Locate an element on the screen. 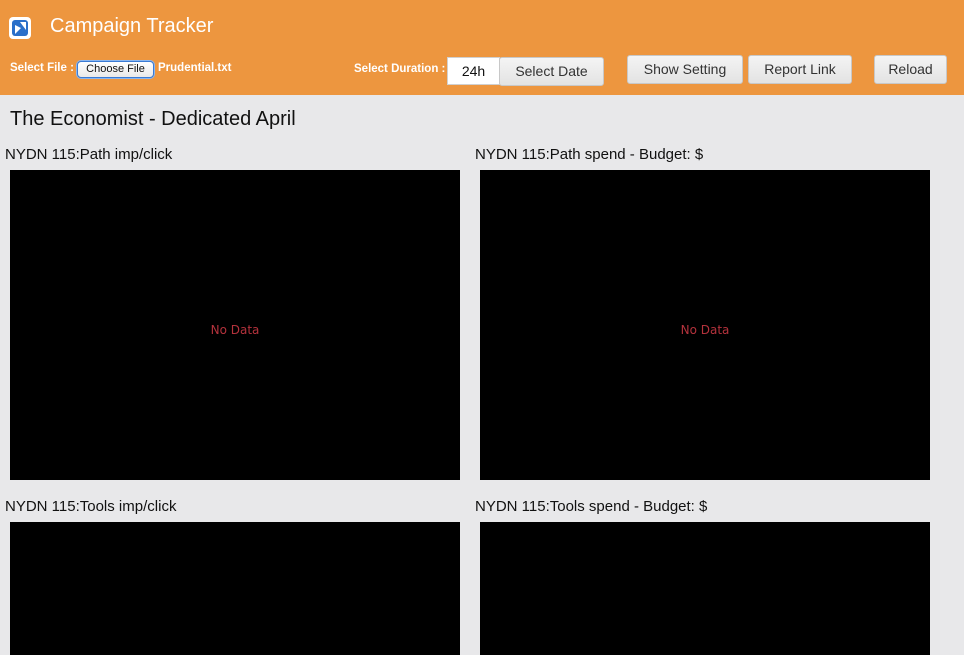  campaign-tracker-logo-icon is located at coordinates (20, 28).